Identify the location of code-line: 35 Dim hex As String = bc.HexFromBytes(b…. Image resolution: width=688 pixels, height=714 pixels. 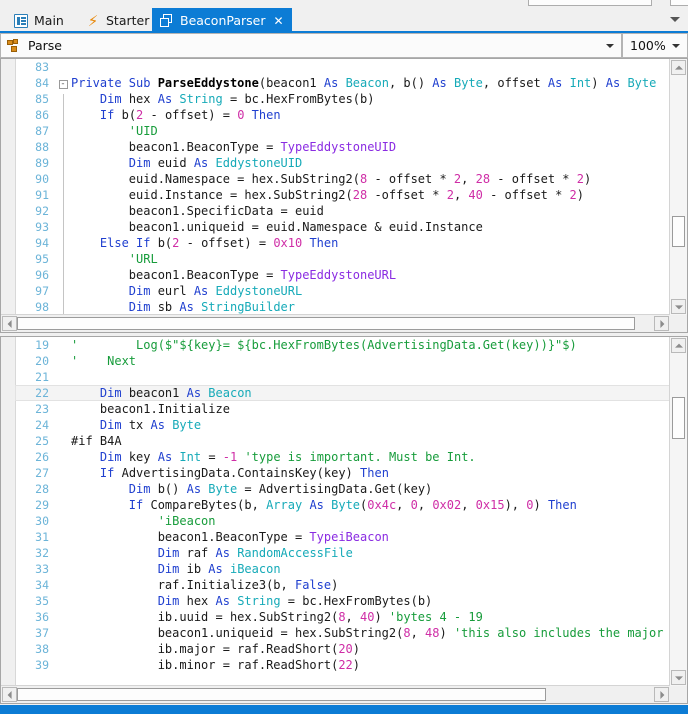
(342, 601).